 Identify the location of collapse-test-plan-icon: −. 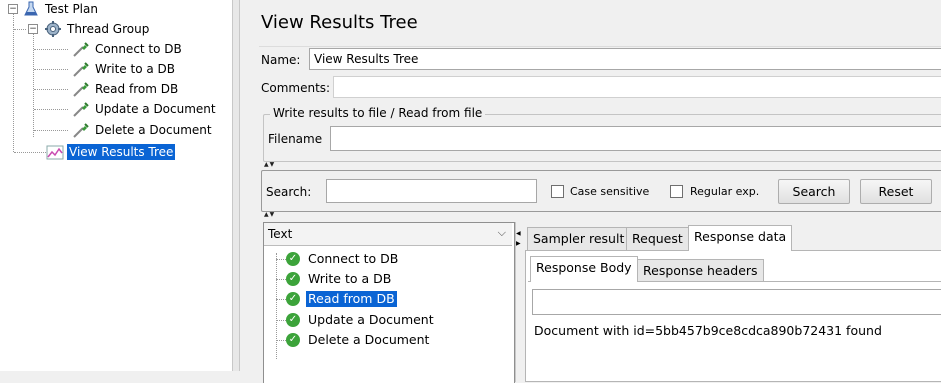
(13, 9).